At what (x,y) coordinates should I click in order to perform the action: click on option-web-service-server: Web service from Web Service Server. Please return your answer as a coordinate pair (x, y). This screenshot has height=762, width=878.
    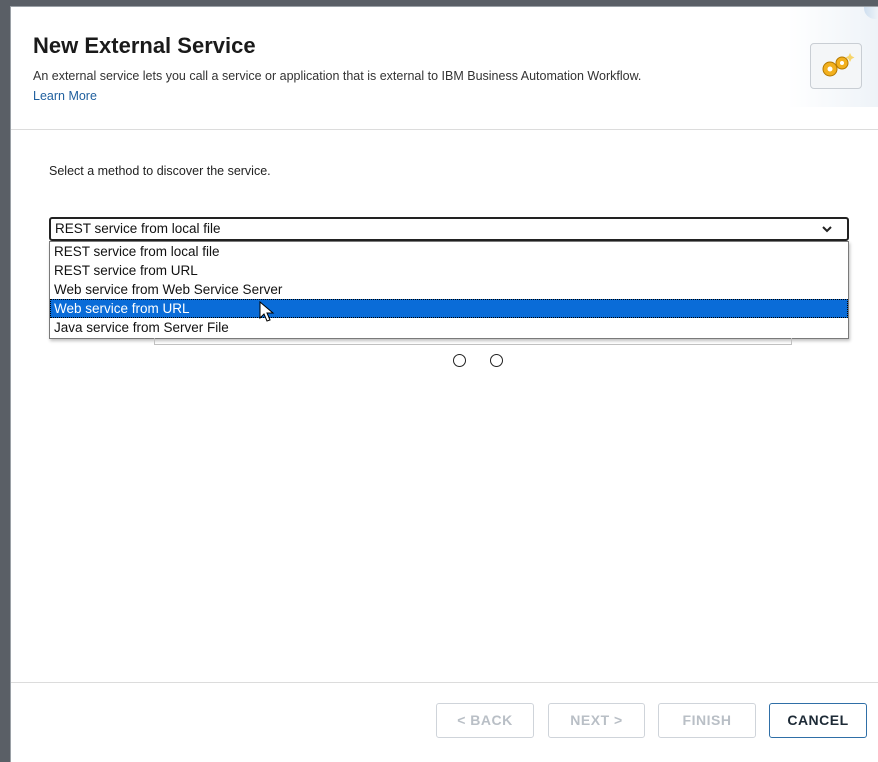
    Looking at the image, I should click on (449, 289).